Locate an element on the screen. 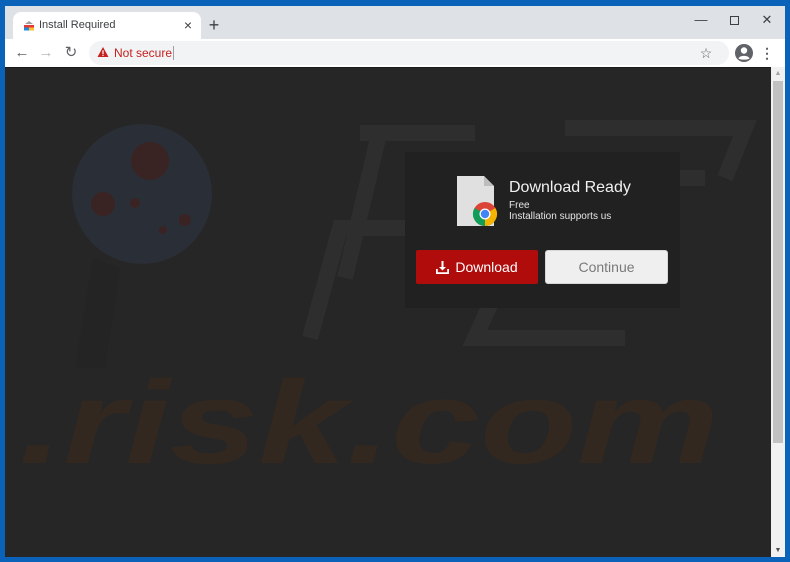 The width and height of the screenshot is (790, 562). reload-button: ↻ is located at coordinates (71, 53).